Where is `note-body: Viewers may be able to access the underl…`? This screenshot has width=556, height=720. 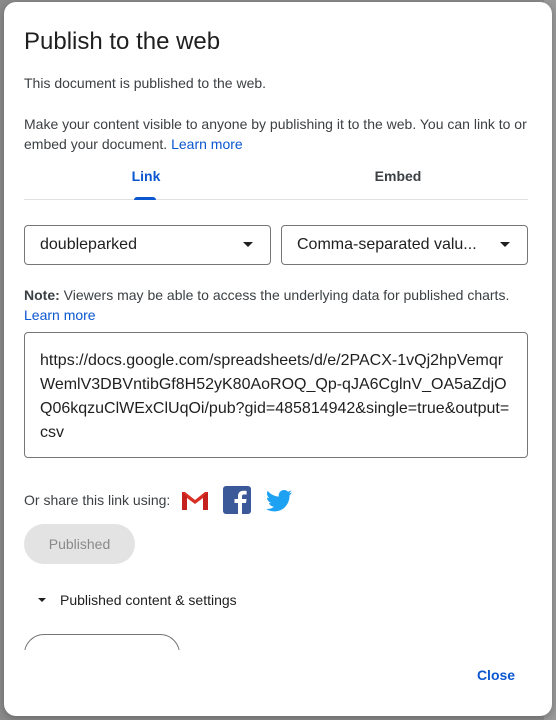
note-body: Viewers may be able to access the underl… is located at coordinates (286, 295).